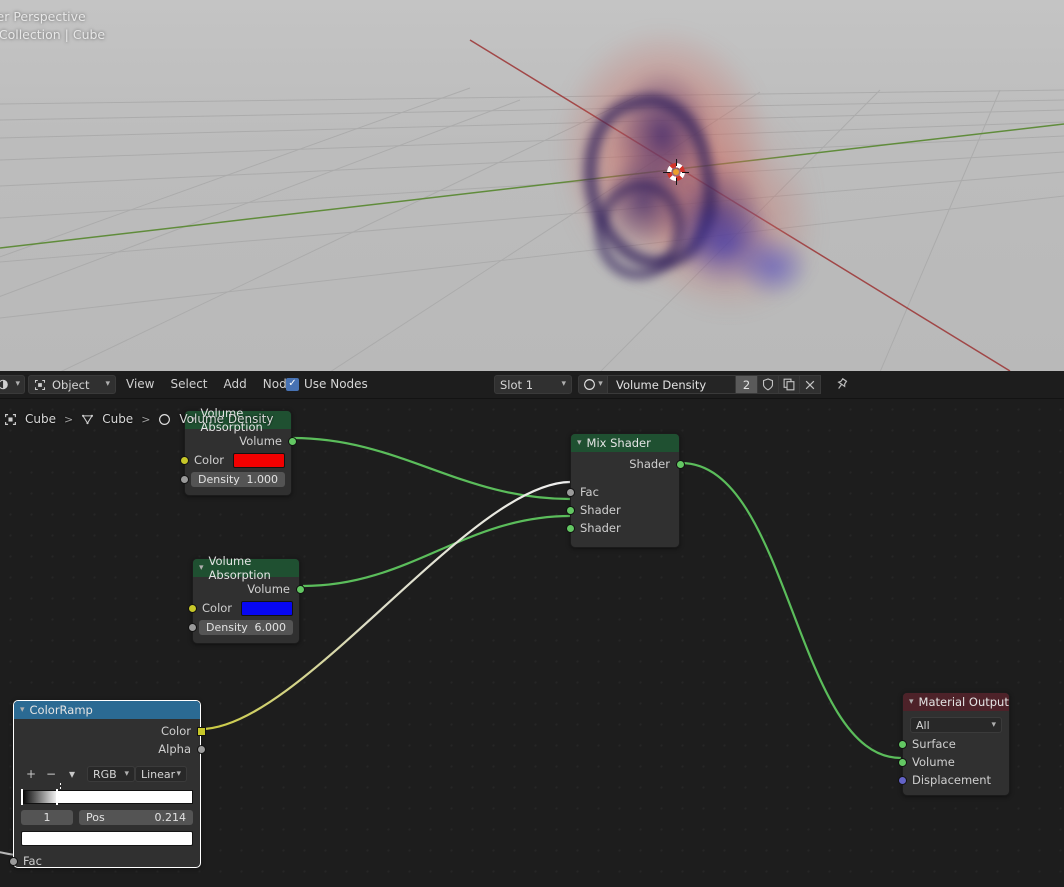 The image size is (1064, 887). Describe the element at coordinates (246, 627) in the screenshot. I see `density-field: Density 6.000` at that location.